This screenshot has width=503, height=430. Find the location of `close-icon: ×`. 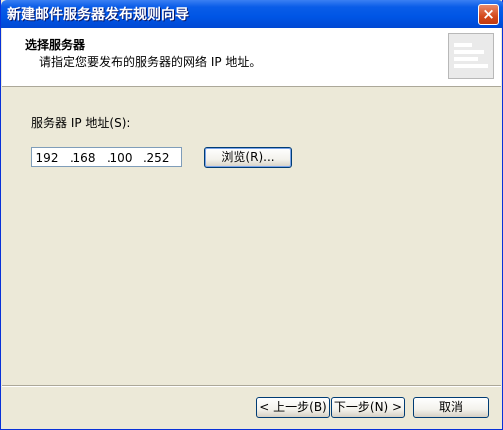

close-icon: × is located at coordinates (488, 14).